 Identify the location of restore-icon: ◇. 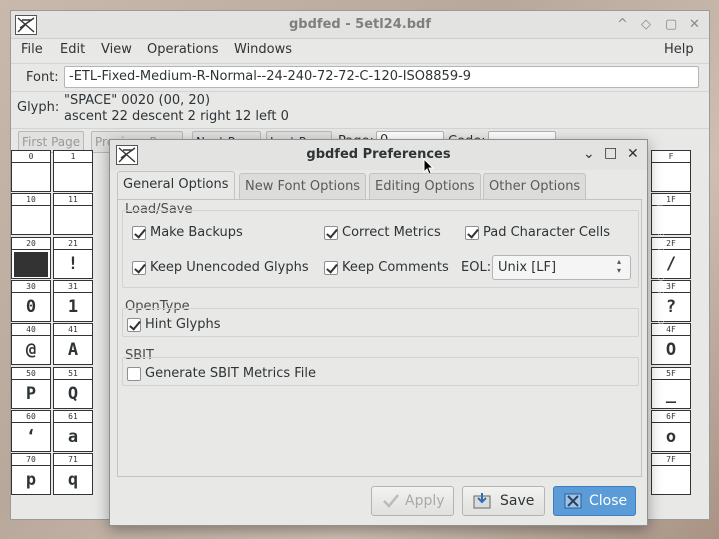
(646, 24).